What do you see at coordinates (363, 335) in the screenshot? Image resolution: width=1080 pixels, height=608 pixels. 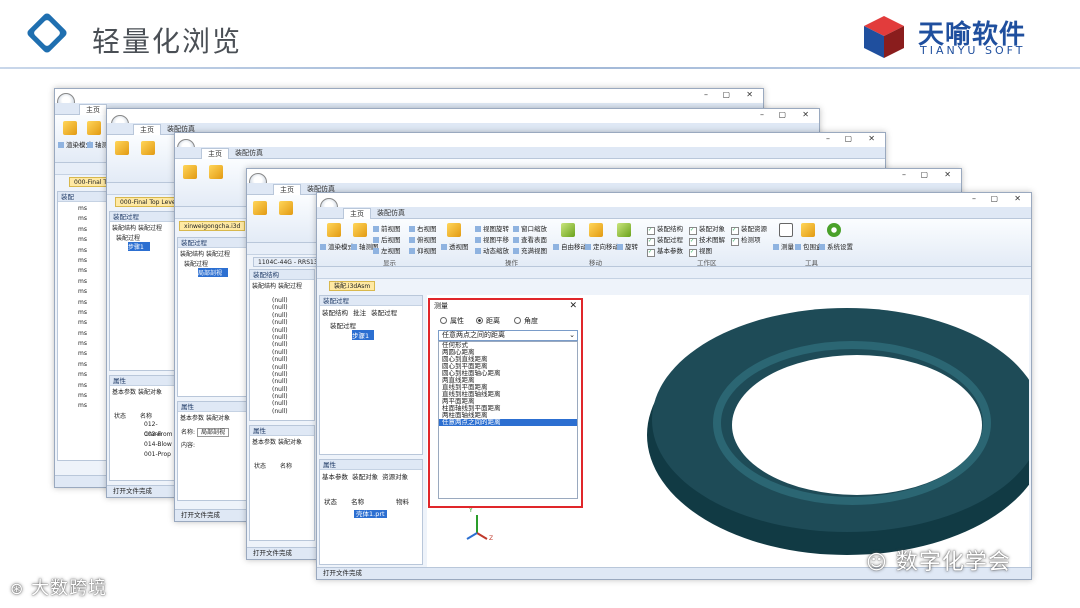 I see `tree-step: 步骤1` at bounding box center [363, 335].